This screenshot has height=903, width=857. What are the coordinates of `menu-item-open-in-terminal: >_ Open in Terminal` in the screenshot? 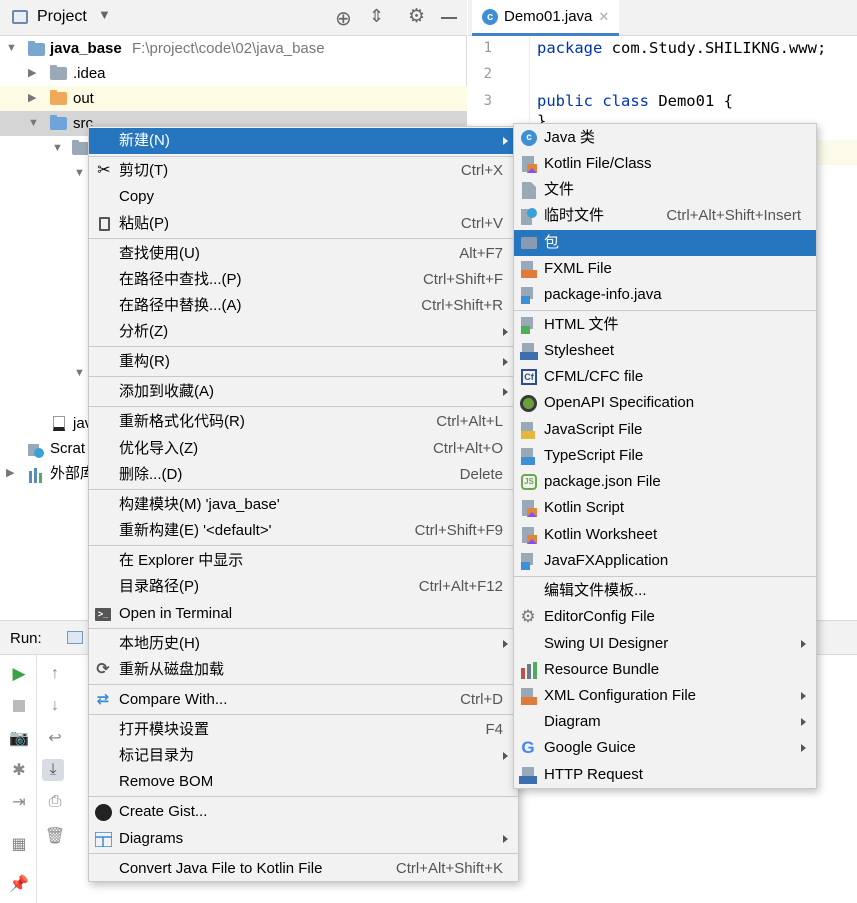 It's located at (303, 614).